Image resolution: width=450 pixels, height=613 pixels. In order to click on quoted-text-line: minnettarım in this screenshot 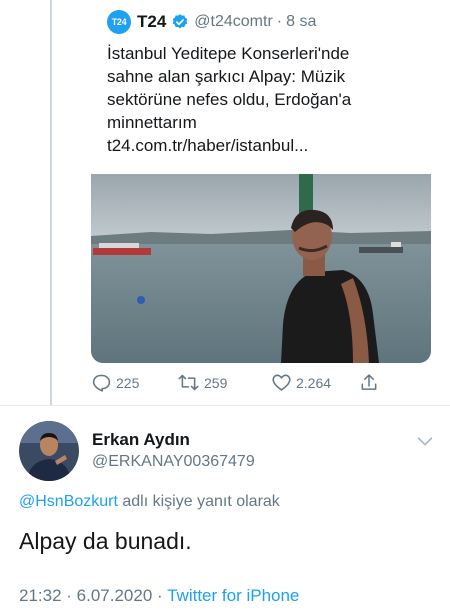, I will do `click(152, 122)`.